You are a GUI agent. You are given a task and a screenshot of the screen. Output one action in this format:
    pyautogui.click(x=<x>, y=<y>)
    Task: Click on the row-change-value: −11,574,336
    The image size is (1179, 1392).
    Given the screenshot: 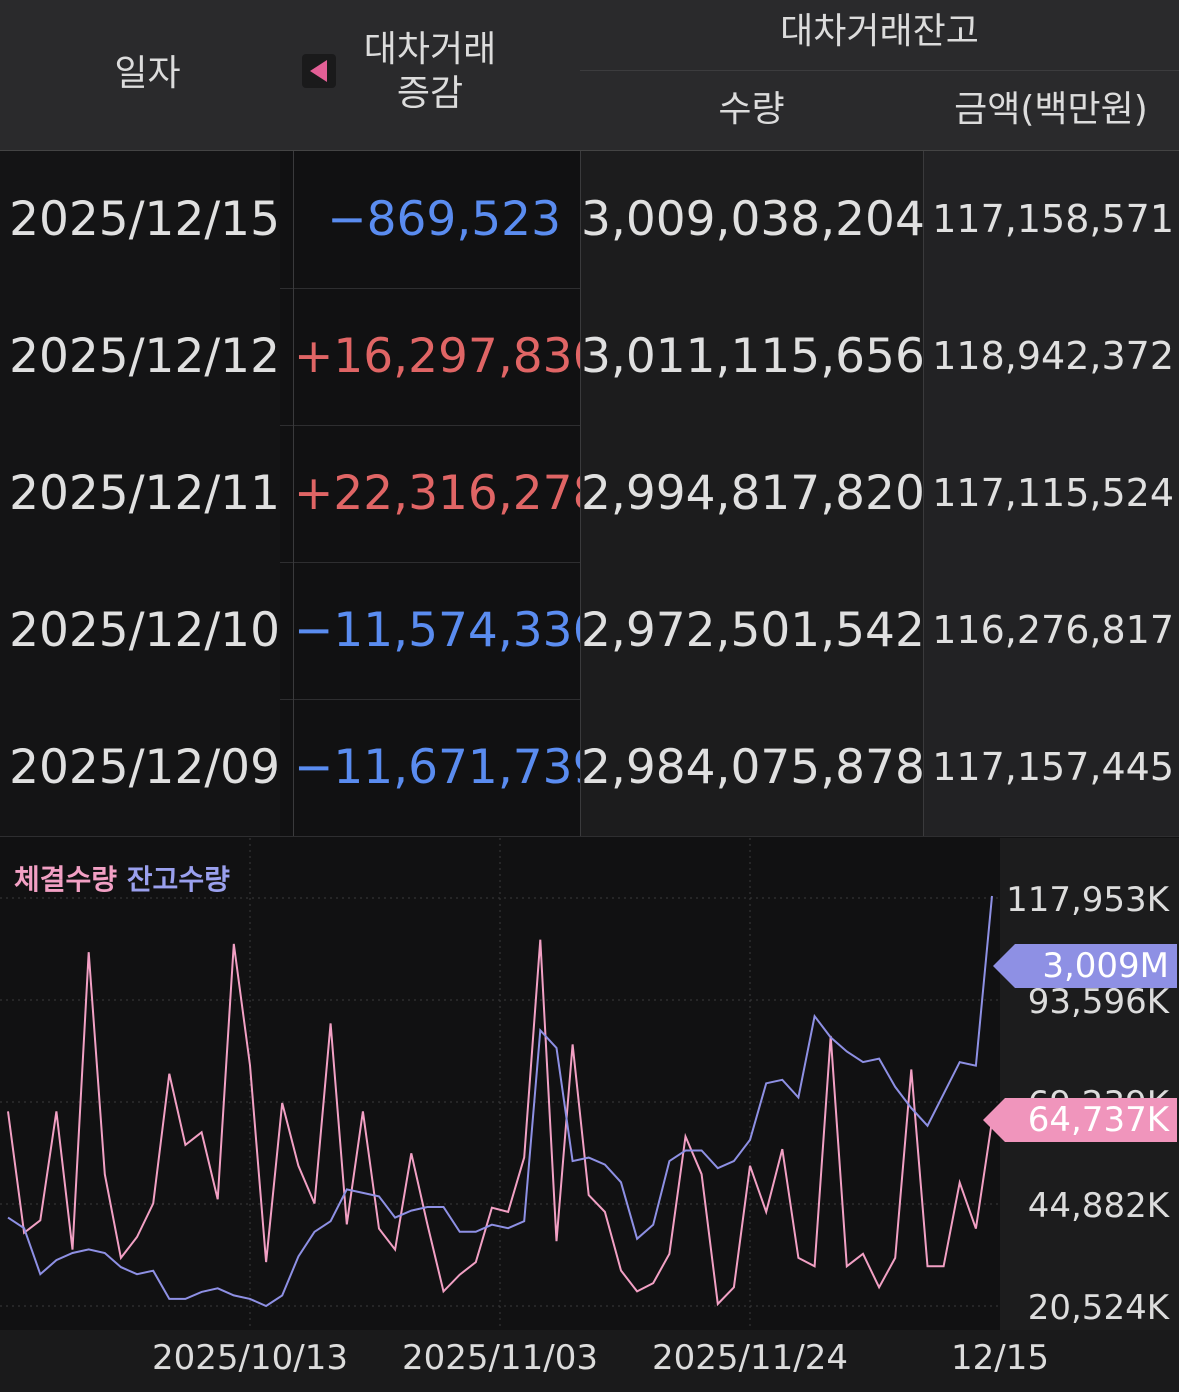 What is the action you would take?
    pyautogui.click(x=448, y=630)
    